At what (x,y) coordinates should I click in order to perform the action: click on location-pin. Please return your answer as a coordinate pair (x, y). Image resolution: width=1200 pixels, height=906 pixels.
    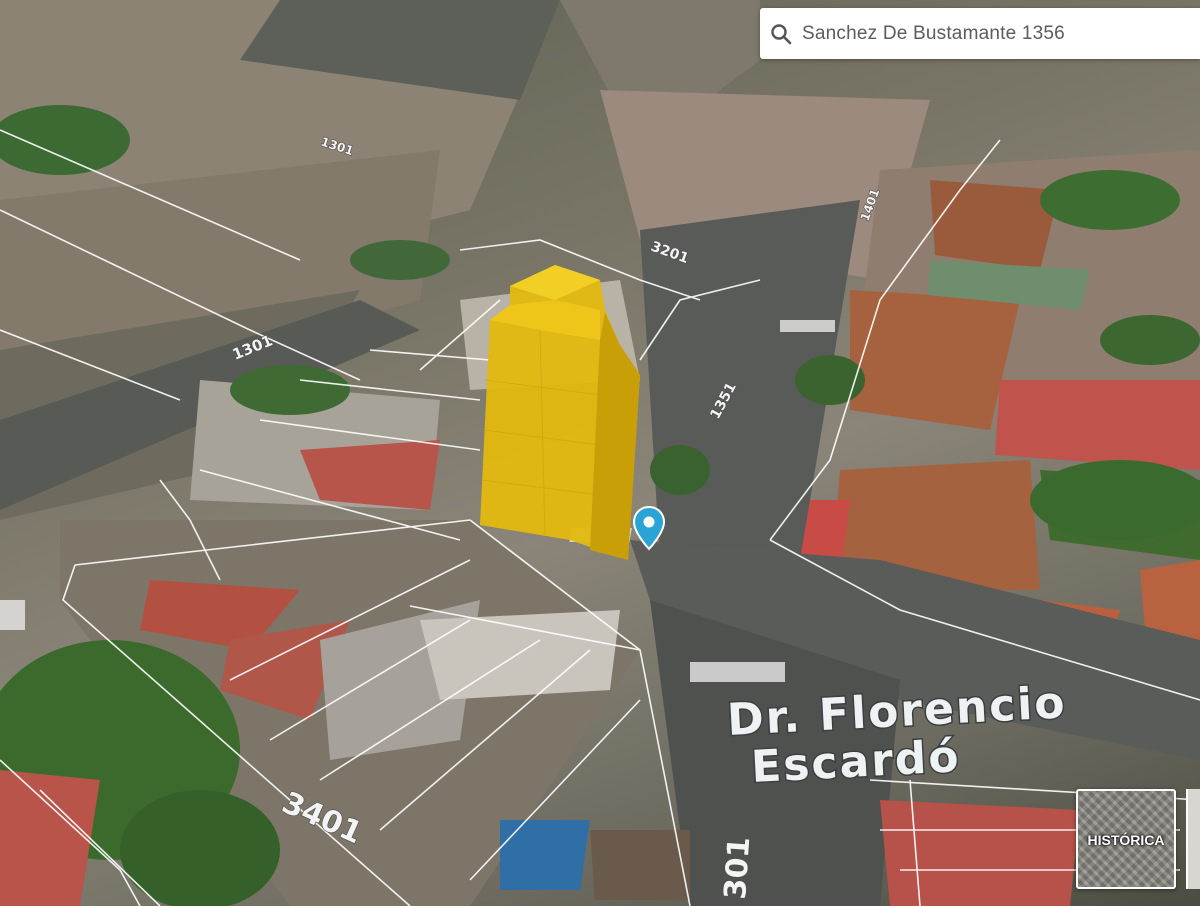
    Looking at the image, I should click on (649, 528).